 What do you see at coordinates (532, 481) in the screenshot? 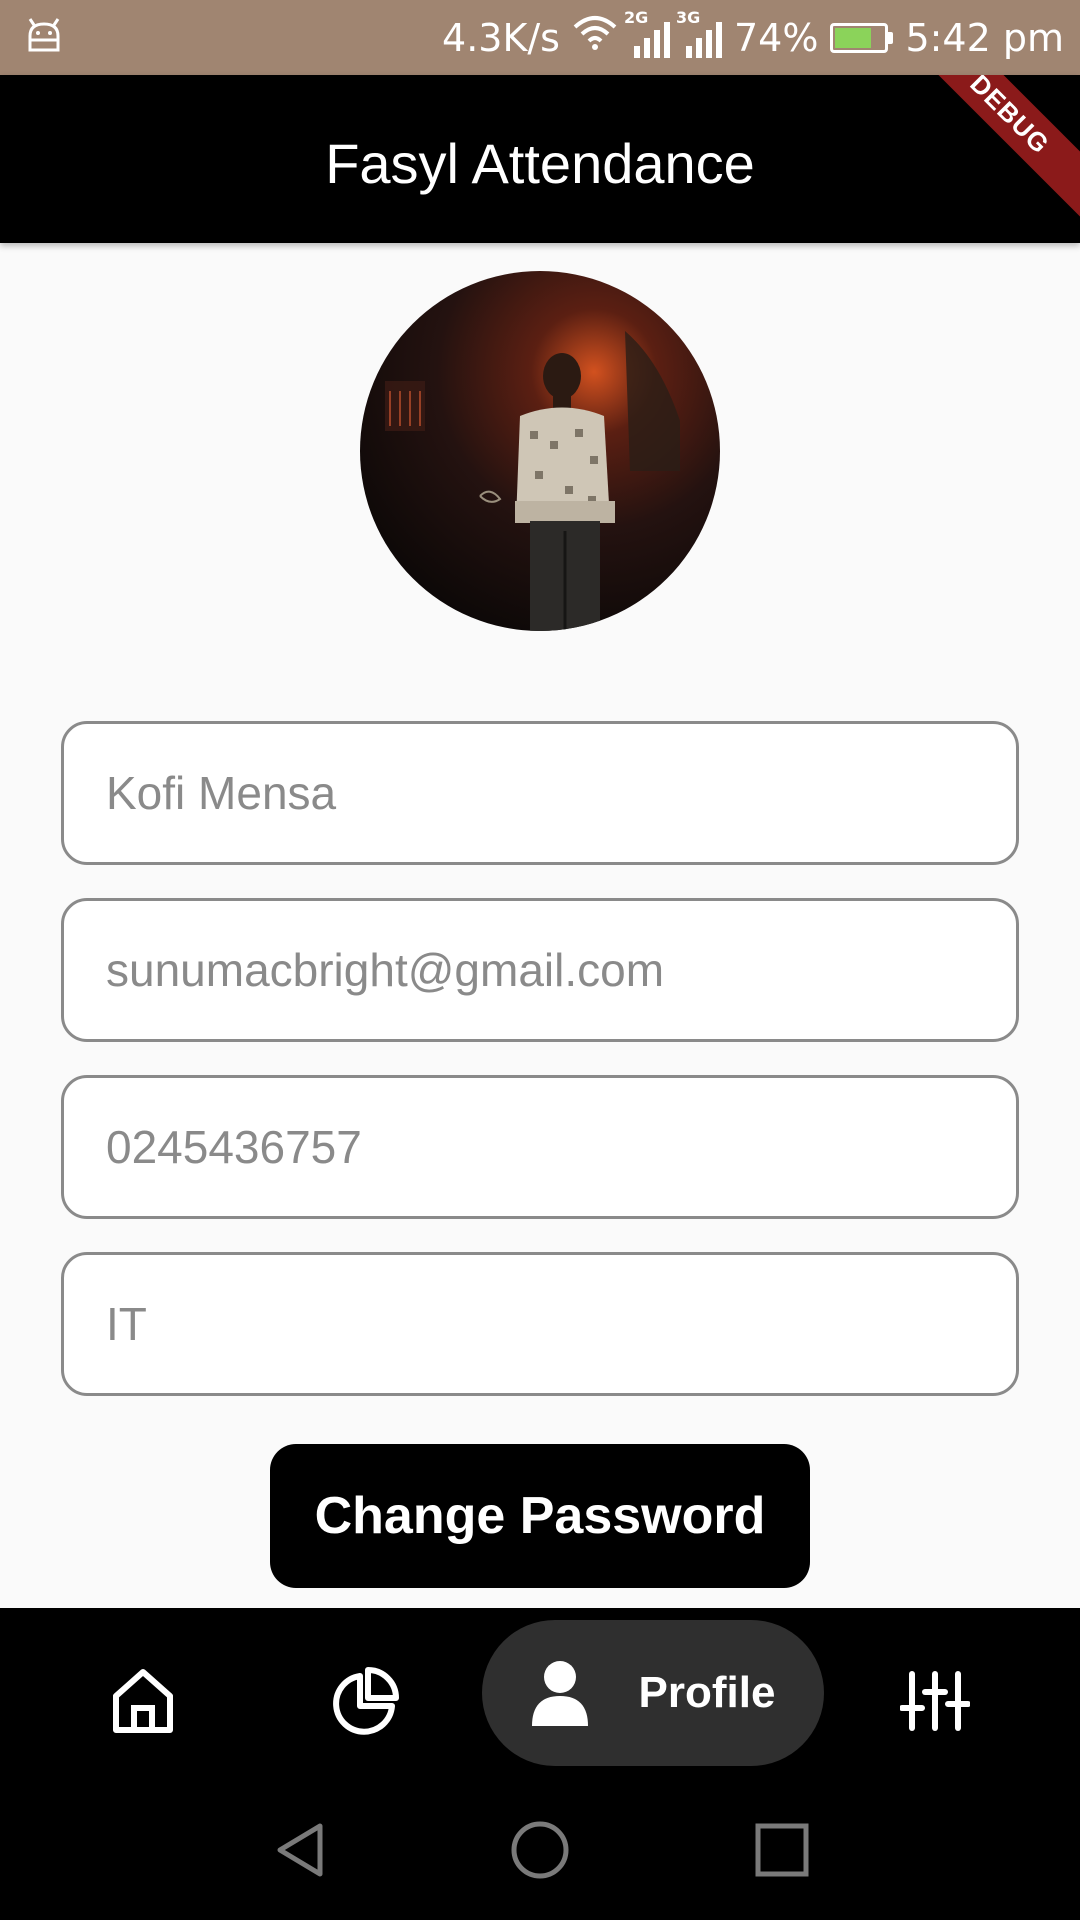
I see `profile-photo` at bounding box center [532, 481].